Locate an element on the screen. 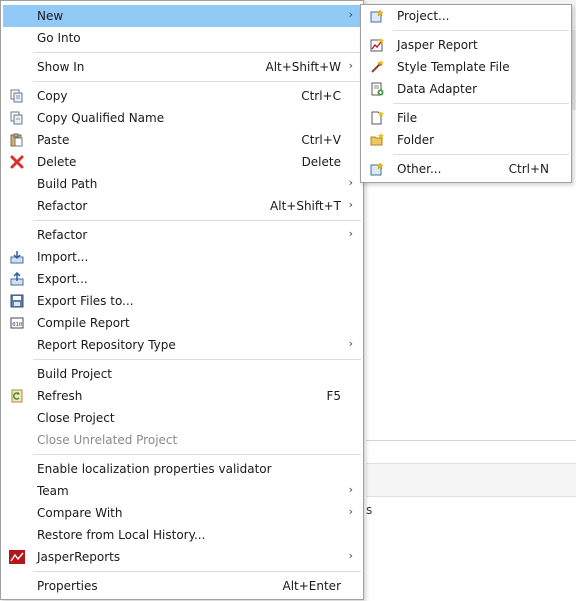  new-folder-icon is located at coordinates (377, 140).